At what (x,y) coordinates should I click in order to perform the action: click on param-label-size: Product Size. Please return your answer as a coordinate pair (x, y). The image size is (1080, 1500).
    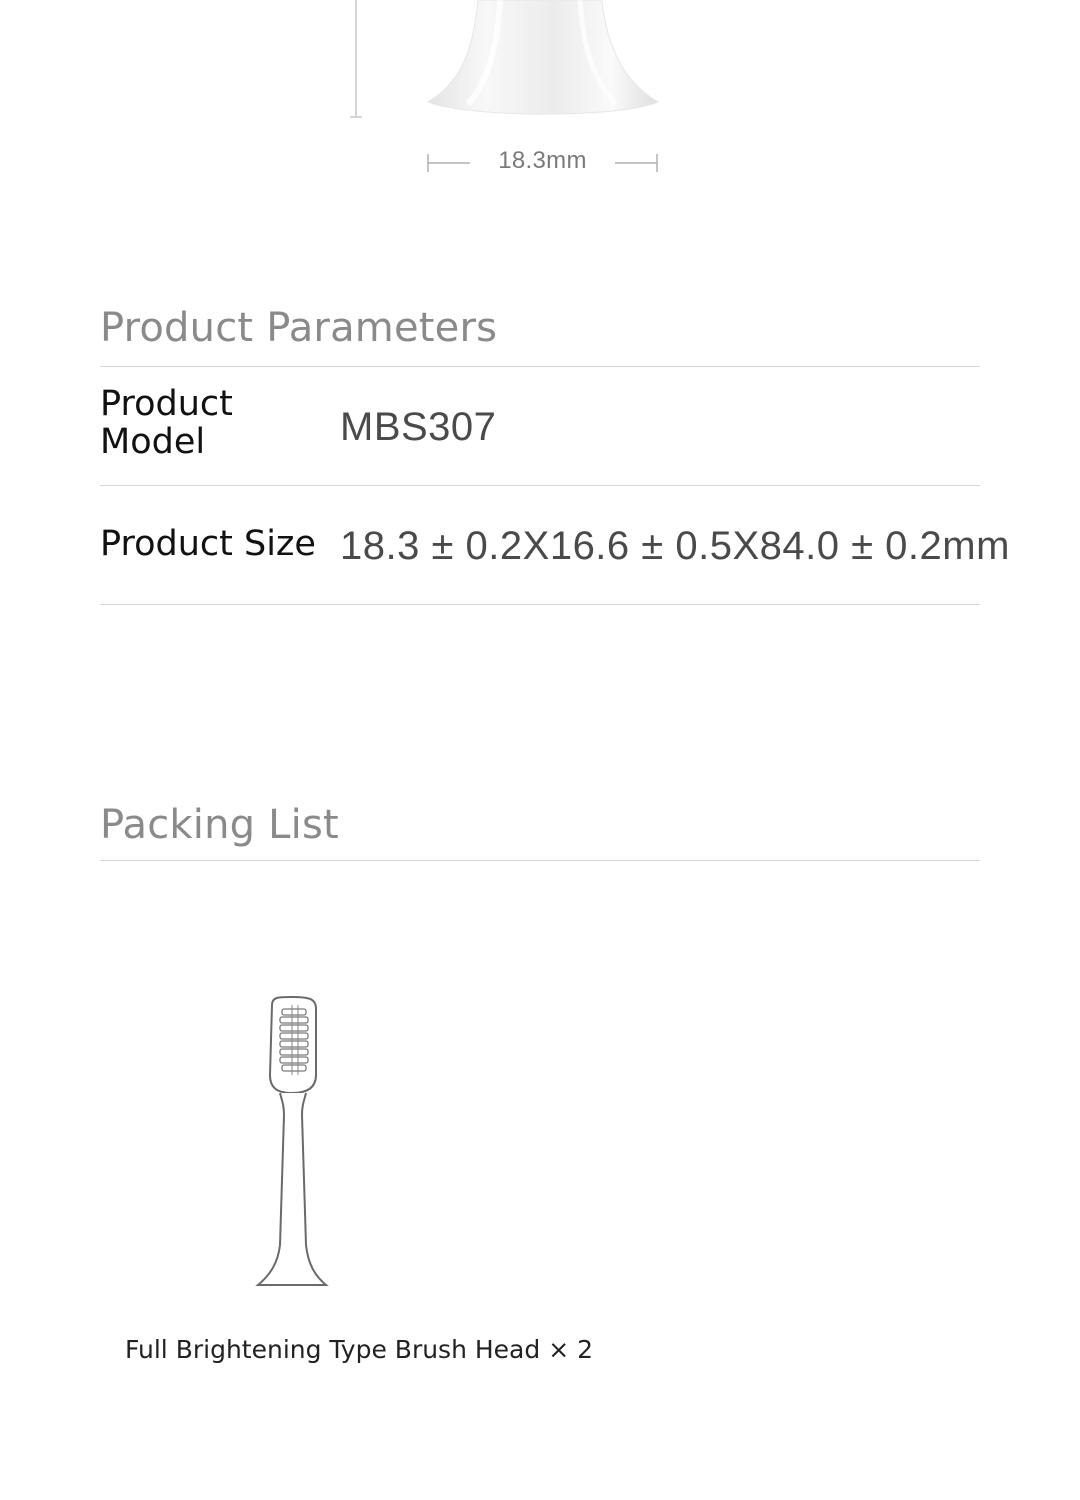
    Looking at the image, I should click on (208, 544).